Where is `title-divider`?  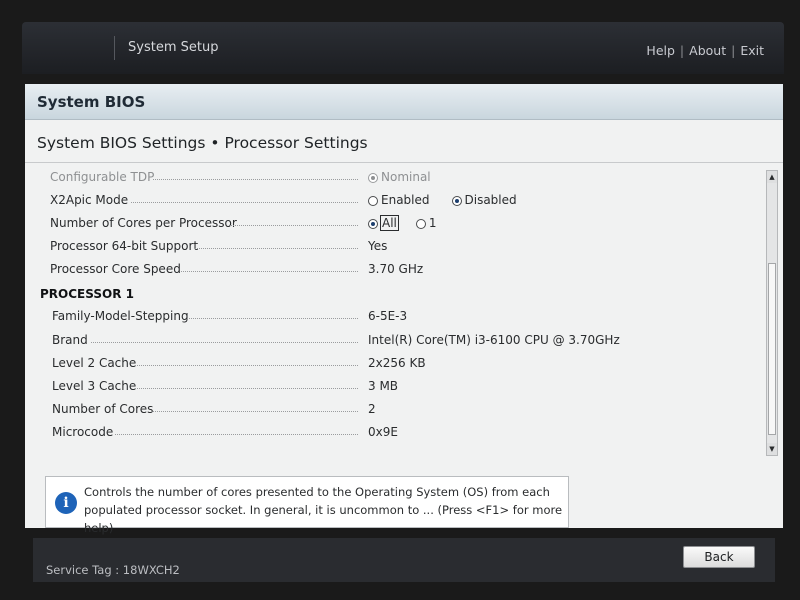 title-divider is located at coordinates (404, 162).